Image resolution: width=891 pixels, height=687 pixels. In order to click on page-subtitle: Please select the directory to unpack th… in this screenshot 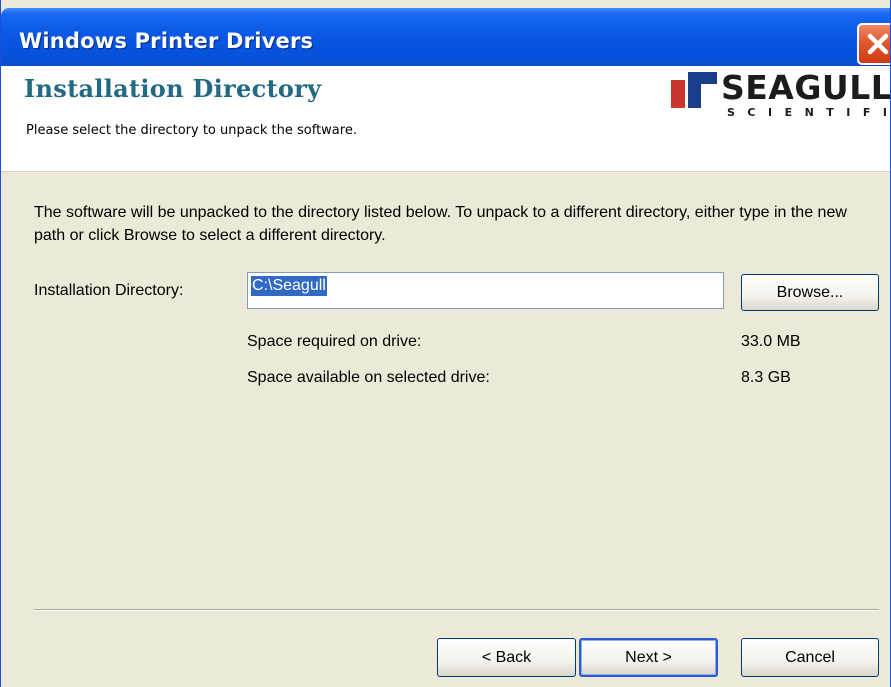, I will do `click(191, 130)`.